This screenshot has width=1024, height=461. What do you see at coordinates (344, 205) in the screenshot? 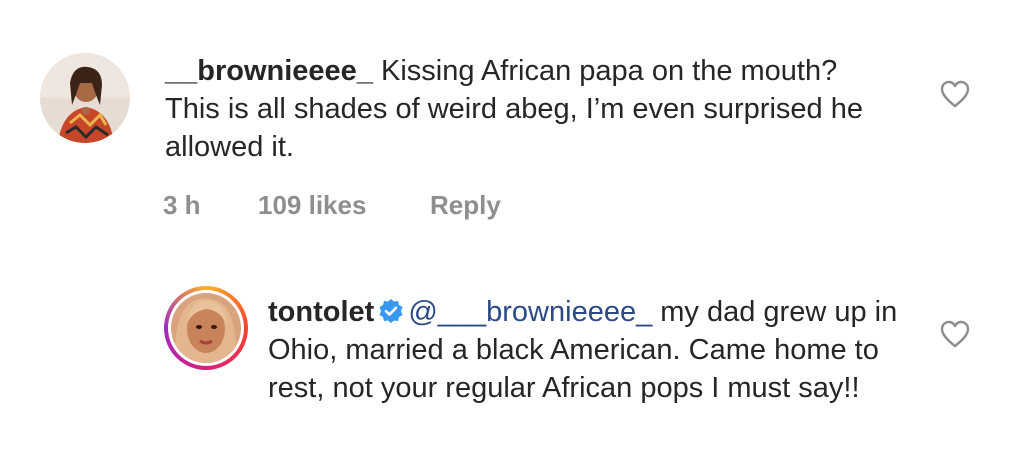
I see `comment-likes-count: 109 likes` at bounding box center [344, 205].